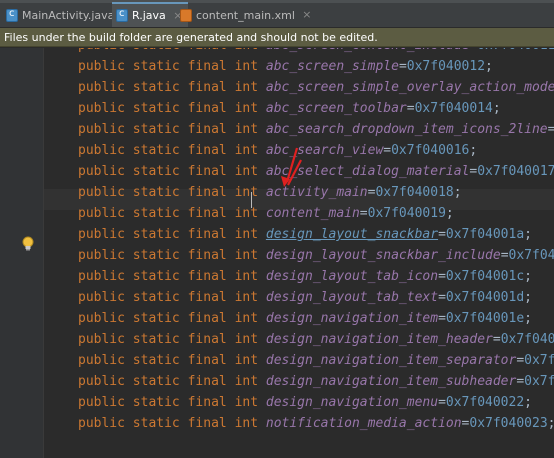  Describe the element at coordinates (410, 87) in the screenshot. I see `field-name: abc_screen_simple_overlay_action_mode` at that location.